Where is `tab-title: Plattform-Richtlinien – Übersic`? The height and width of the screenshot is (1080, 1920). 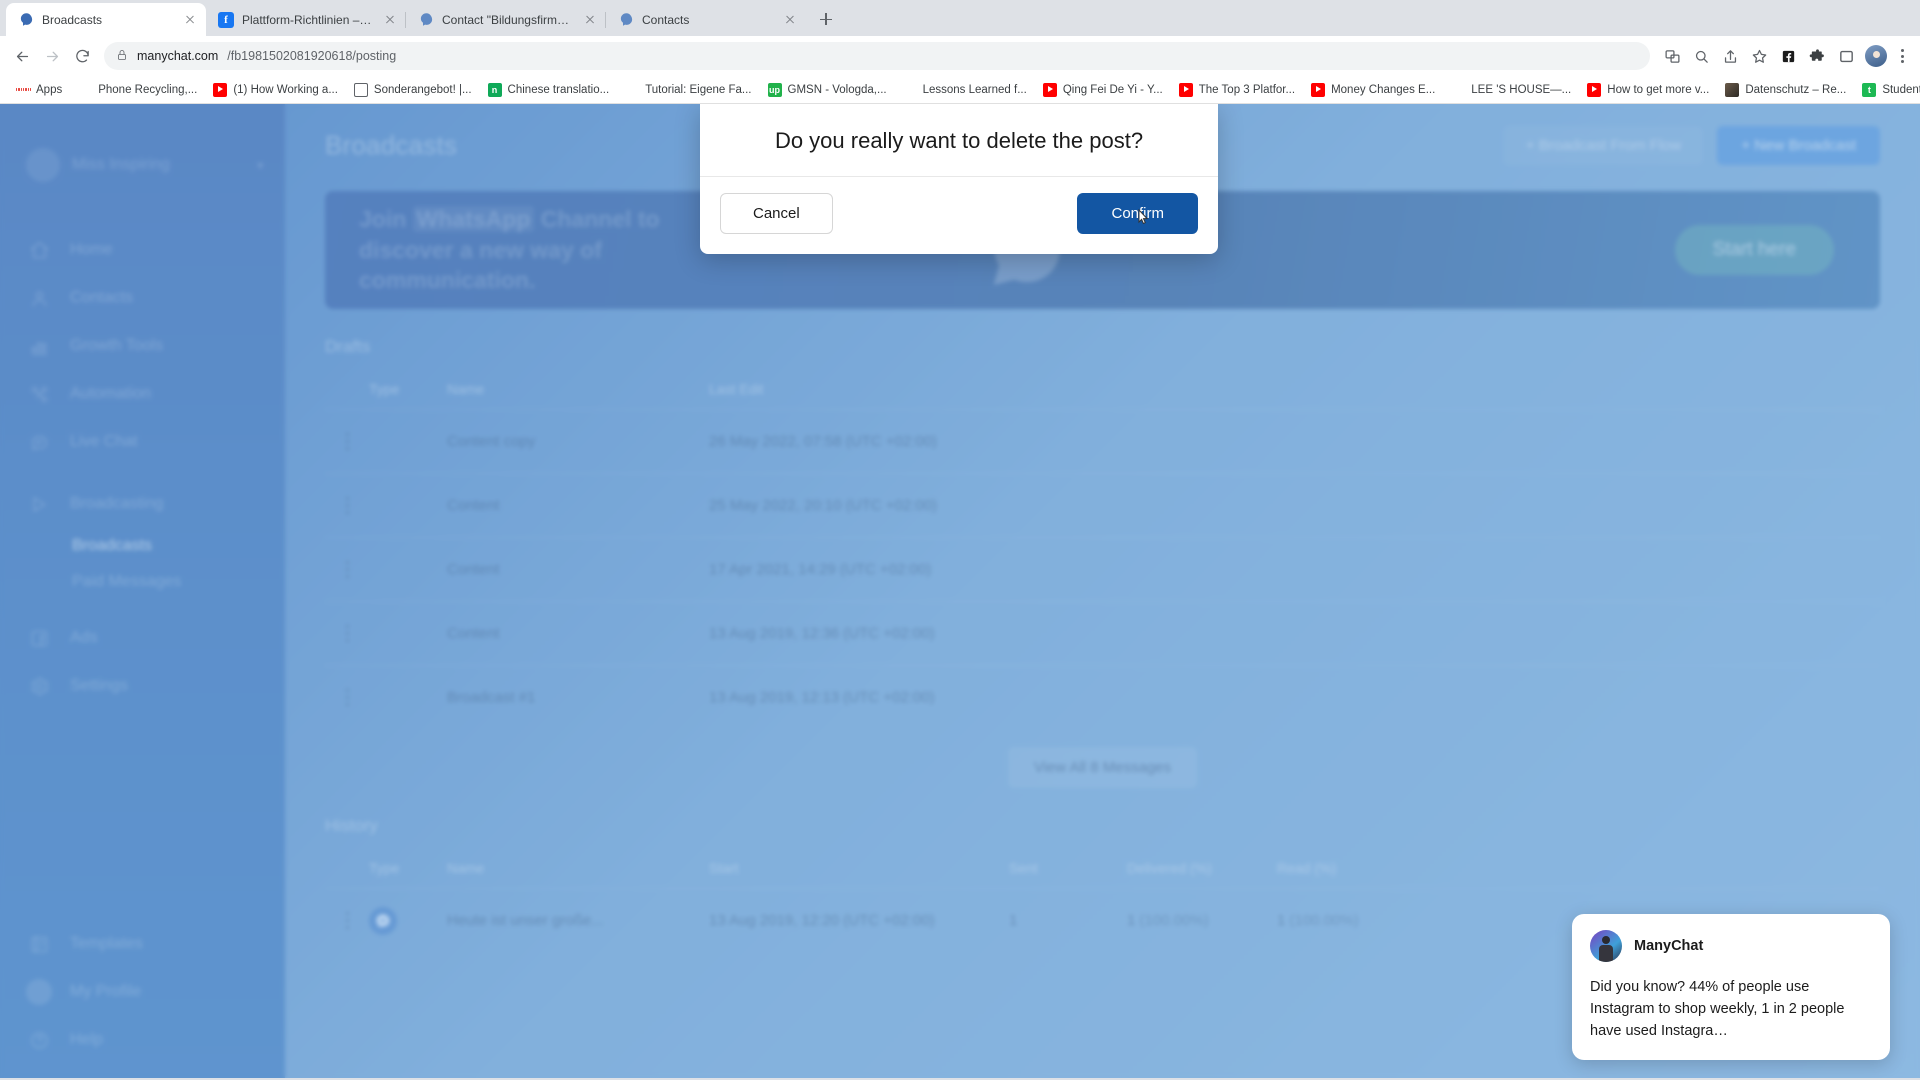
tab-title: Plattform-Richtlinien – Übersic is located at coordinates (308, 19).